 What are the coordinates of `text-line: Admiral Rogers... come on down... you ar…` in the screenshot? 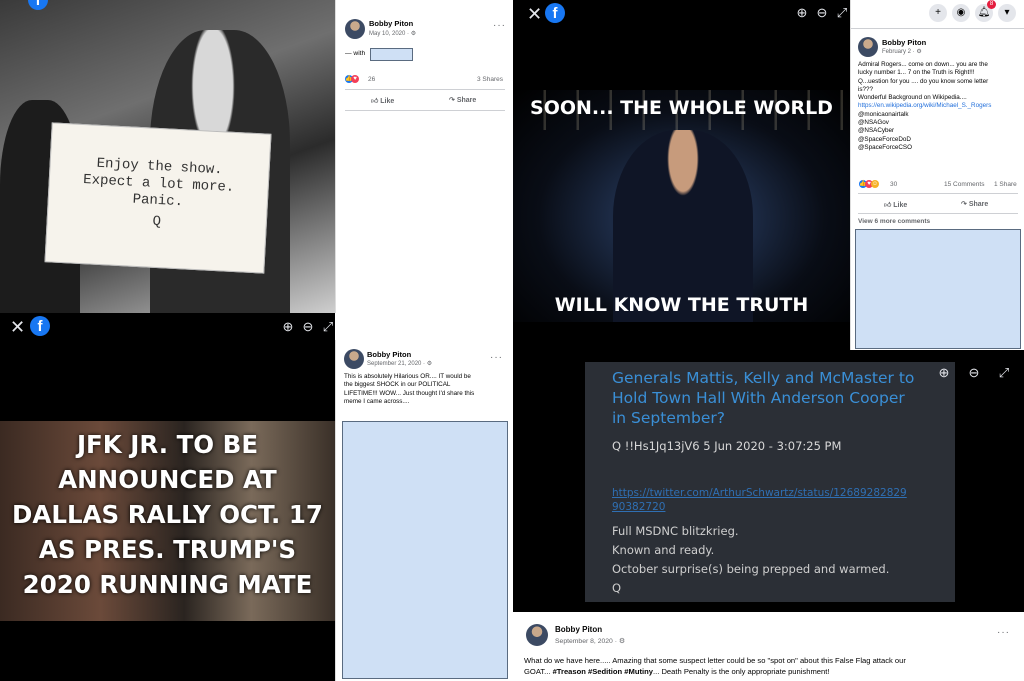 It's located at (923, 64).